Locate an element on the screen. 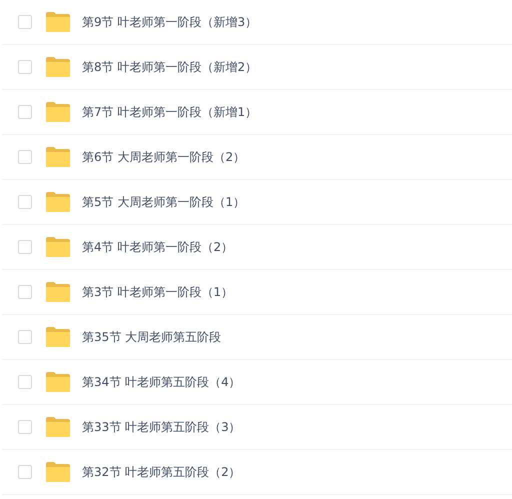  folder-name: 第34节 叶老师第五阶段（4） is located at coordinates (161, 382).